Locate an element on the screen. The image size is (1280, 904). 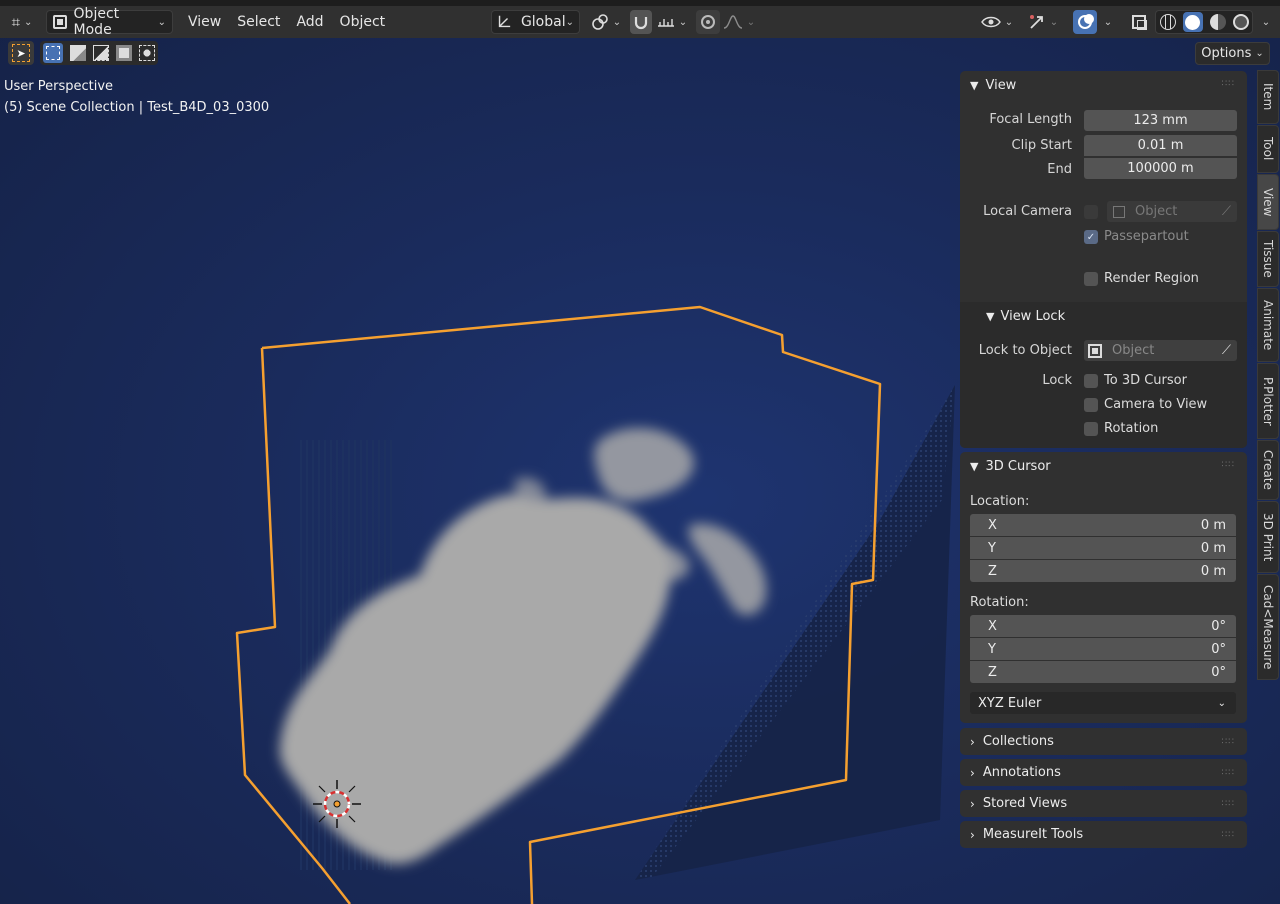
rotation-z-value: 0° is located at coordinates (1218, 672).